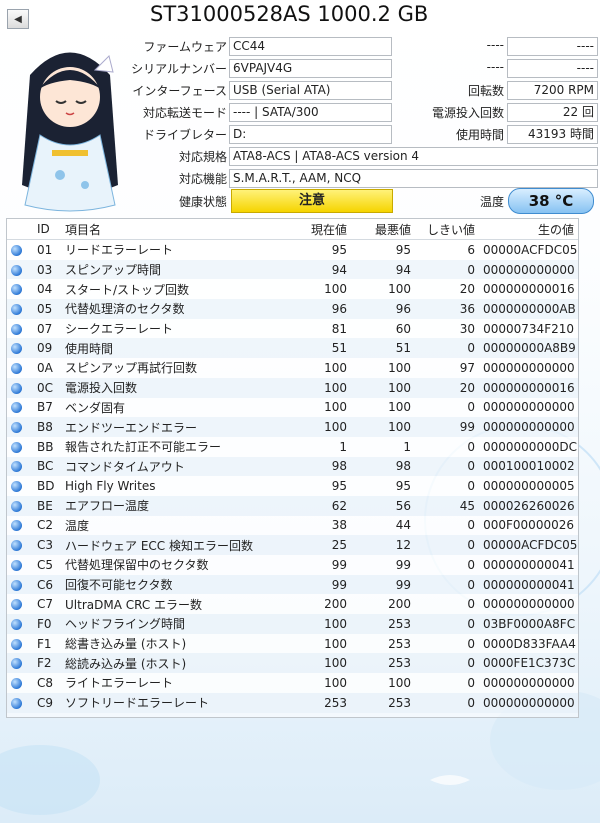 This screenshot has width=600, height=823. I want to click on id-cell: C3, so click(47, 545).